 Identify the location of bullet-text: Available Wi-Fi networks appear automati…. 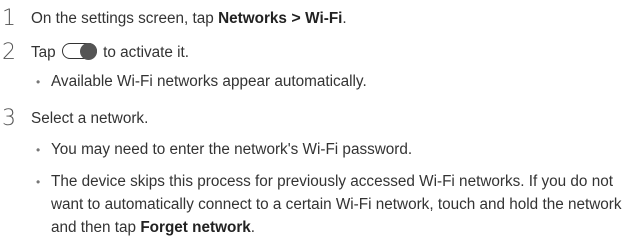
(209, 81).